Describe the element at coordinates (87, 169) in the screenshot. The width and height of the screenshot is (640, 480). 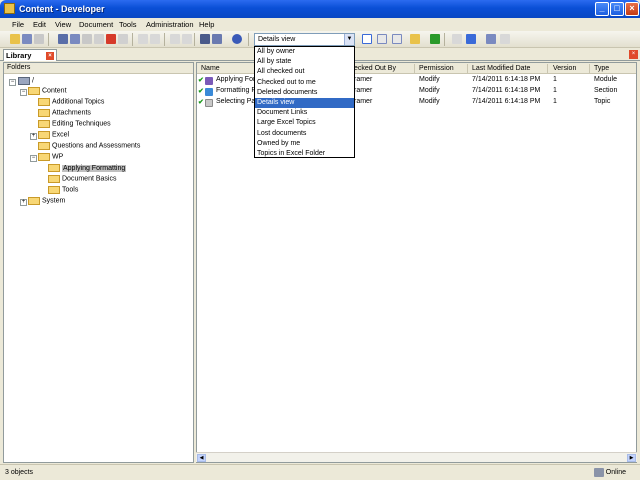
I see `tree-item-applying-formatting: Applying Formatting` at that location.